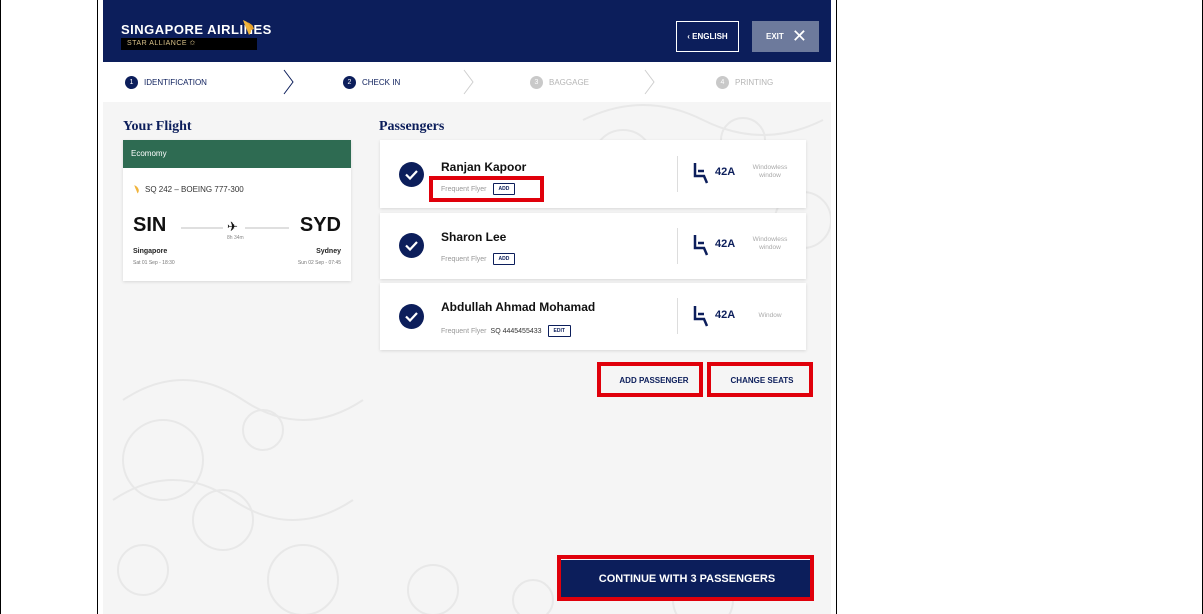  What do you see at coordinates (328, 251) in the screenshot?
I see `destination-city: Sydney` at bounding box center [328, 251].